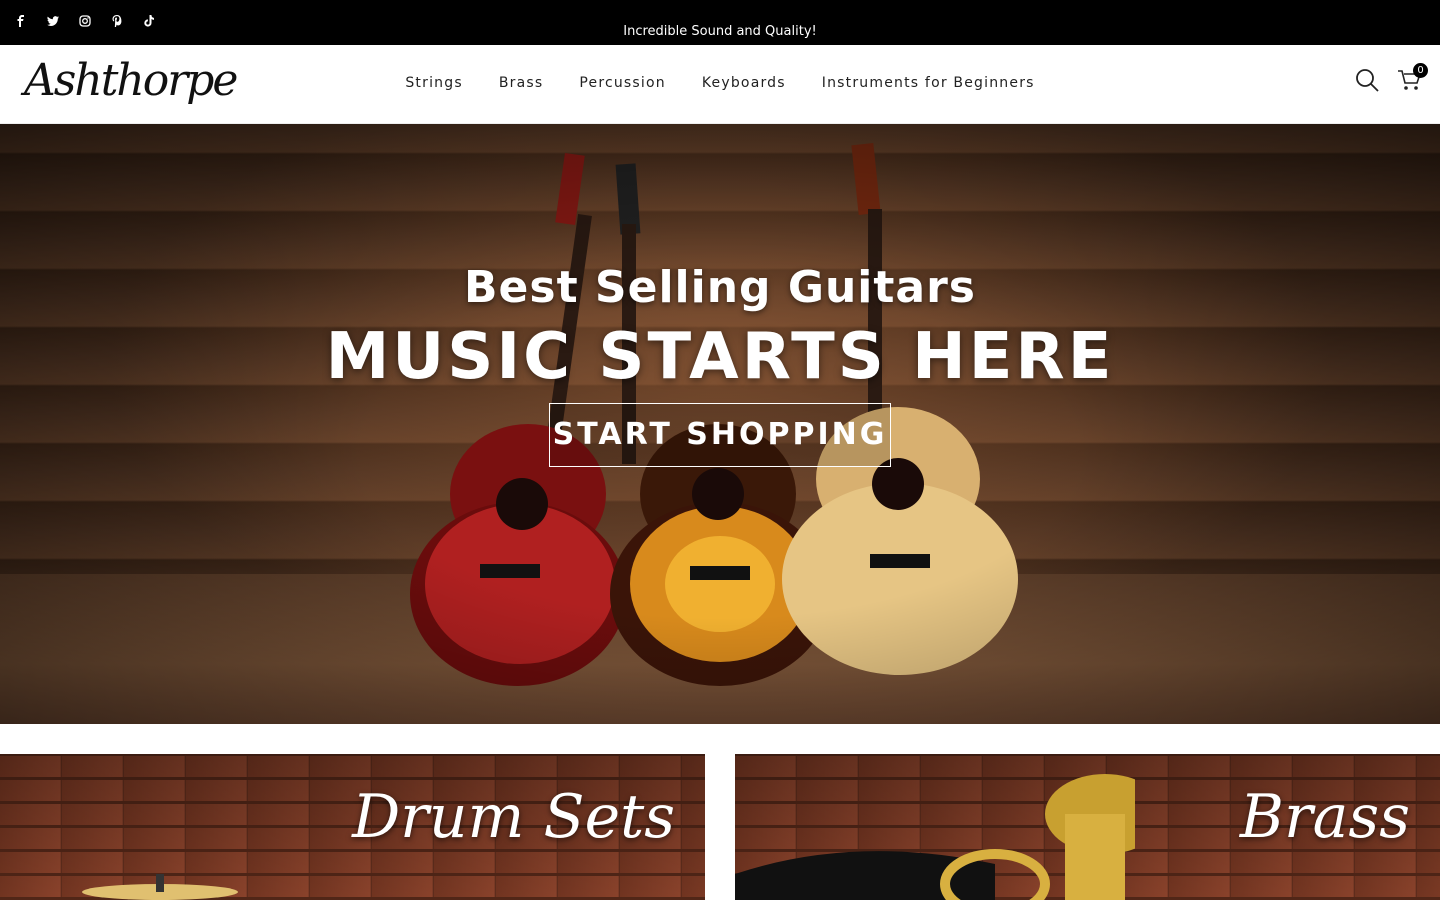  What do you see at coordinates (1324, 817) in the screenshot?
I see `collection-label: Brass` at bounding box center [1324, 817].